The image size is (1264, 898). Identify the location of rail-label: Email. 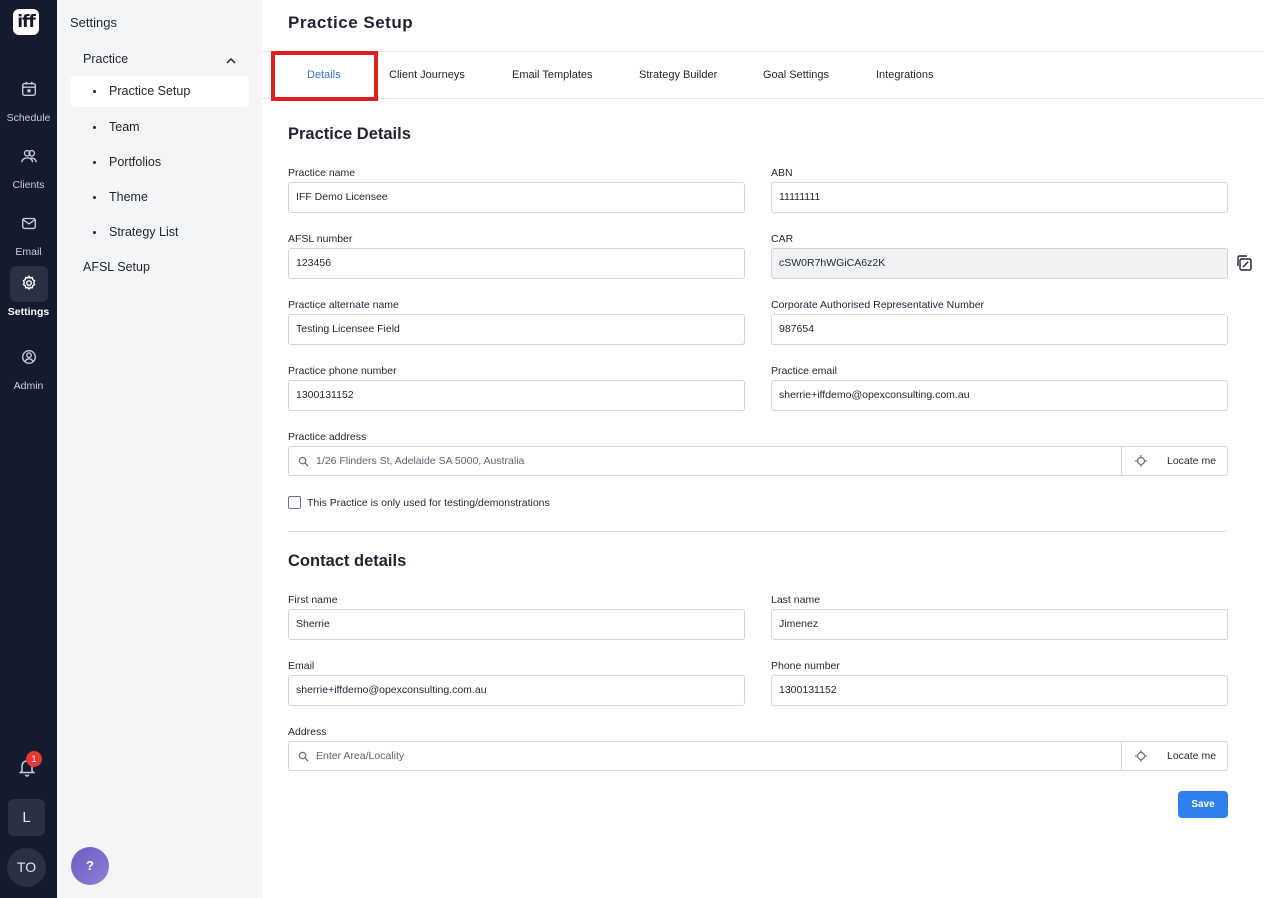
(28, 252).